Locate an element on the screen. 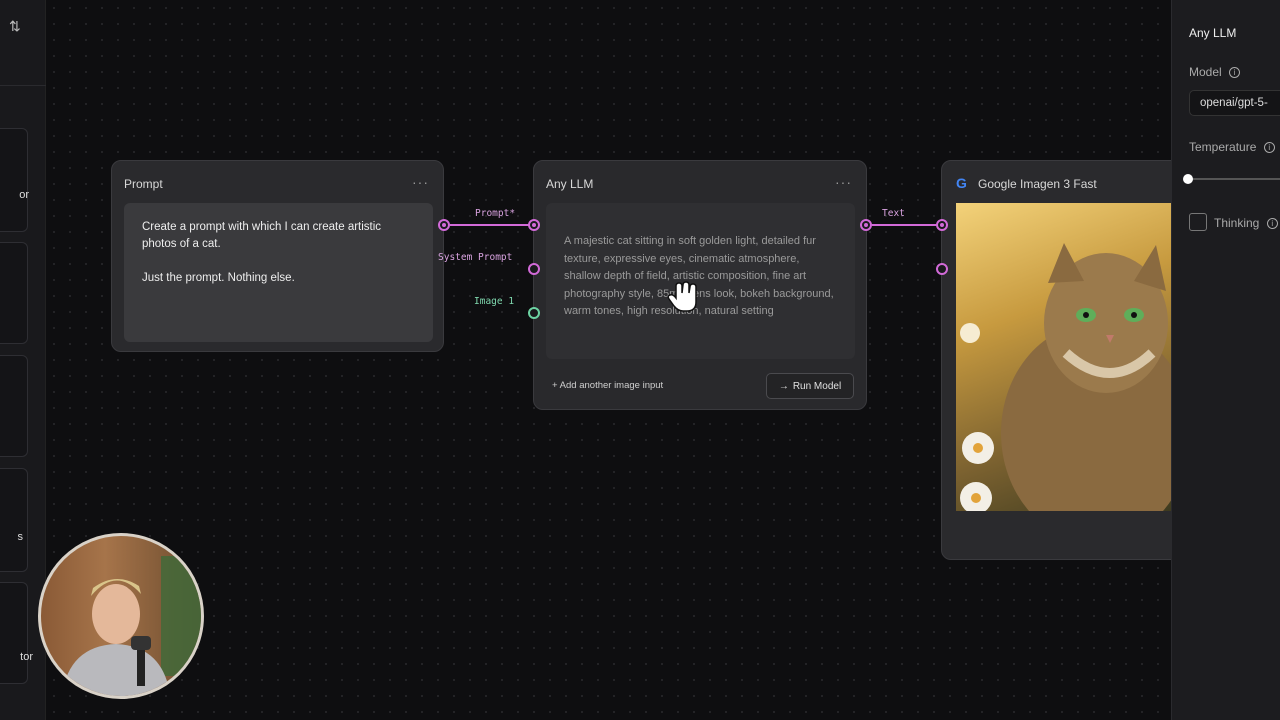 The image size is (1280, 720). run-model-button: → Run Model is located at coordinates (810, 386).